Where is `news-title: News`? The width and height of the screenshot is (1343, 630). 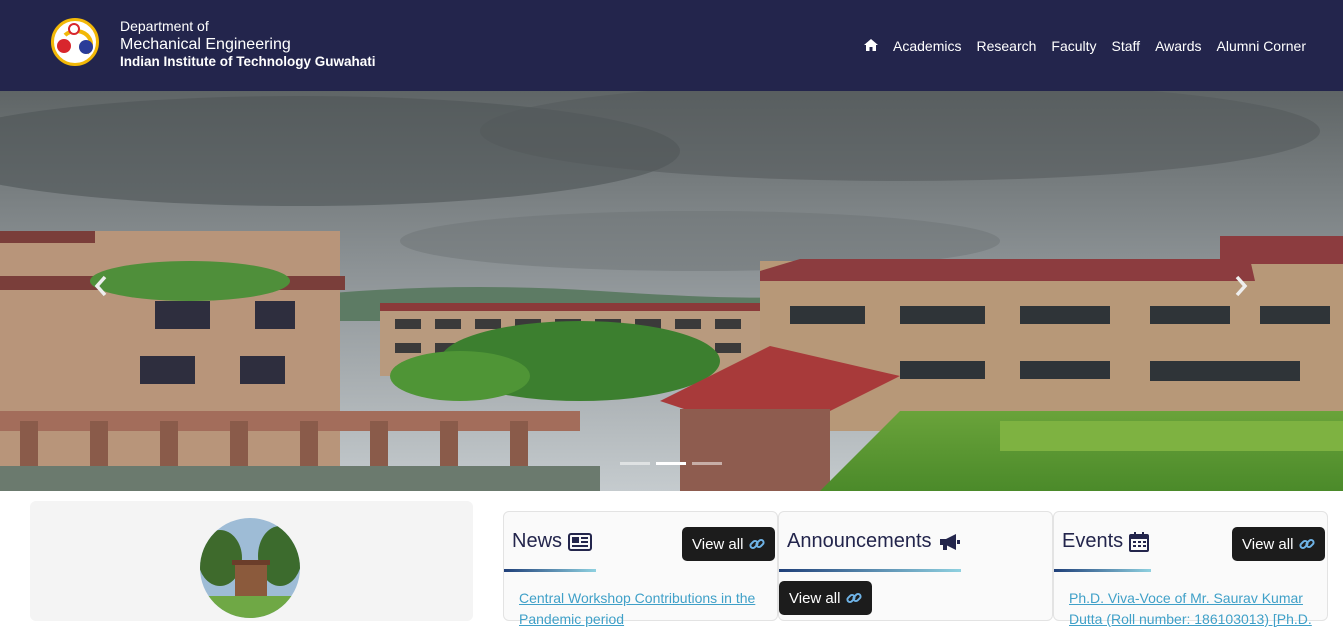
news-title: News is located at coordinates (552, 541).